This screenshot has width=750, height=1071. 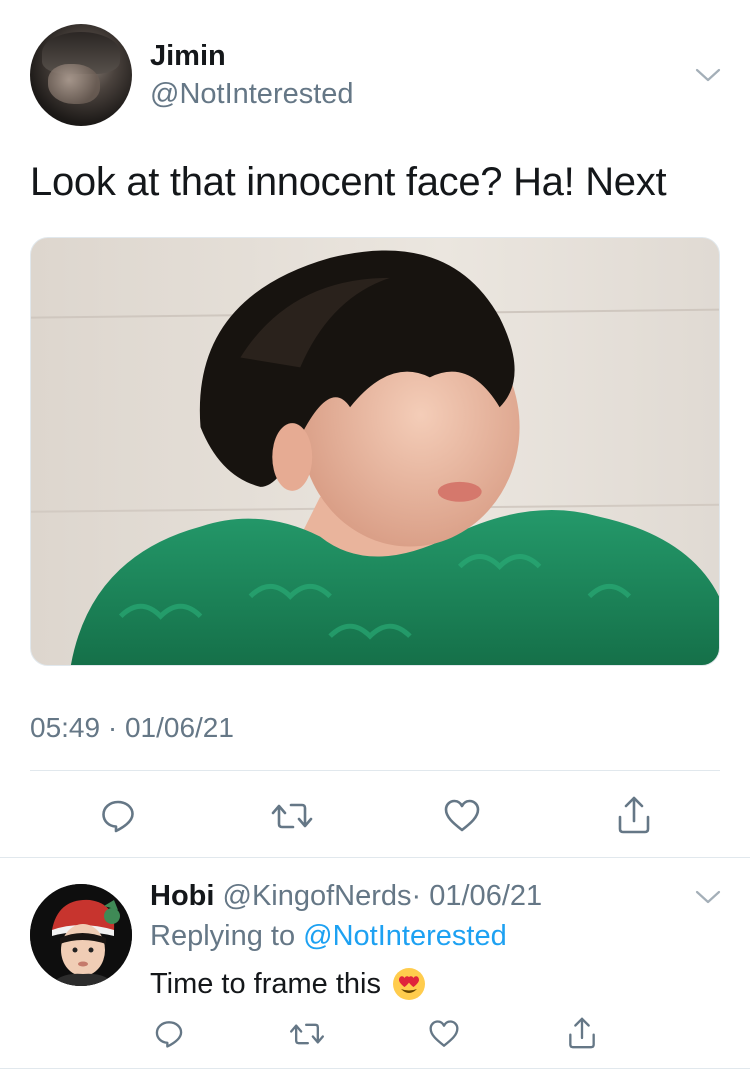 I want to click on tweet-timestamp: 05:49 · 01/06/21, so click(x=132, y=727).